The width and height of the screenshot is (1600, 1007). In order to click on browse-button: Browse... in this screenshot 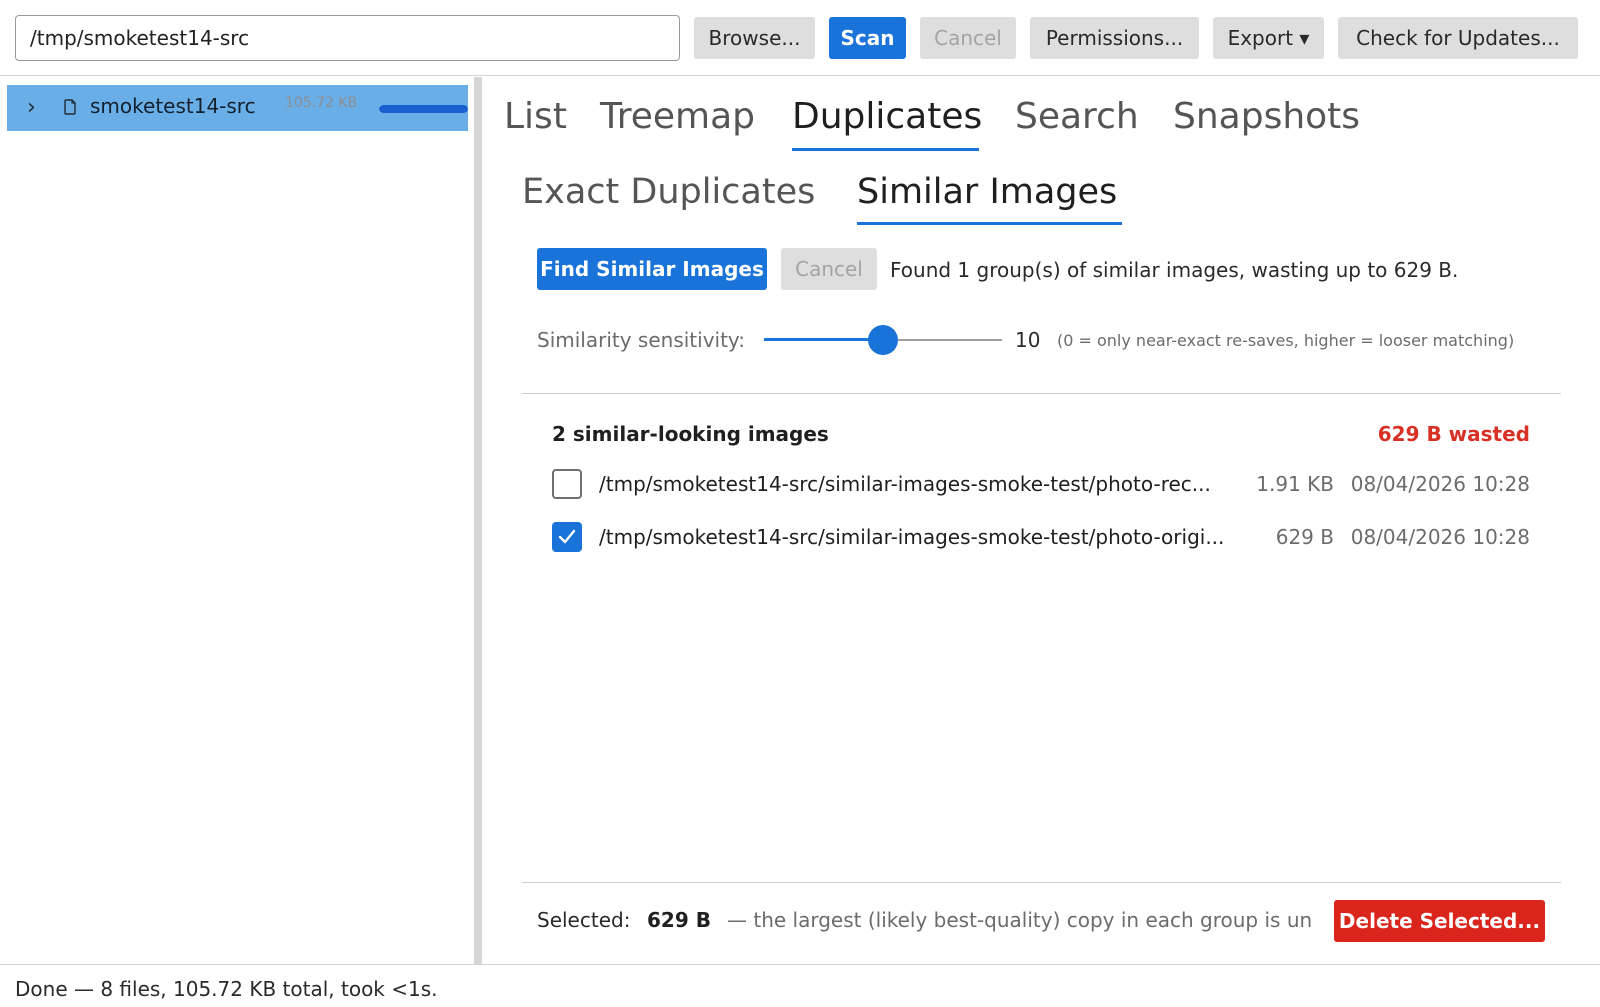, I will do `click(754, 38)`.